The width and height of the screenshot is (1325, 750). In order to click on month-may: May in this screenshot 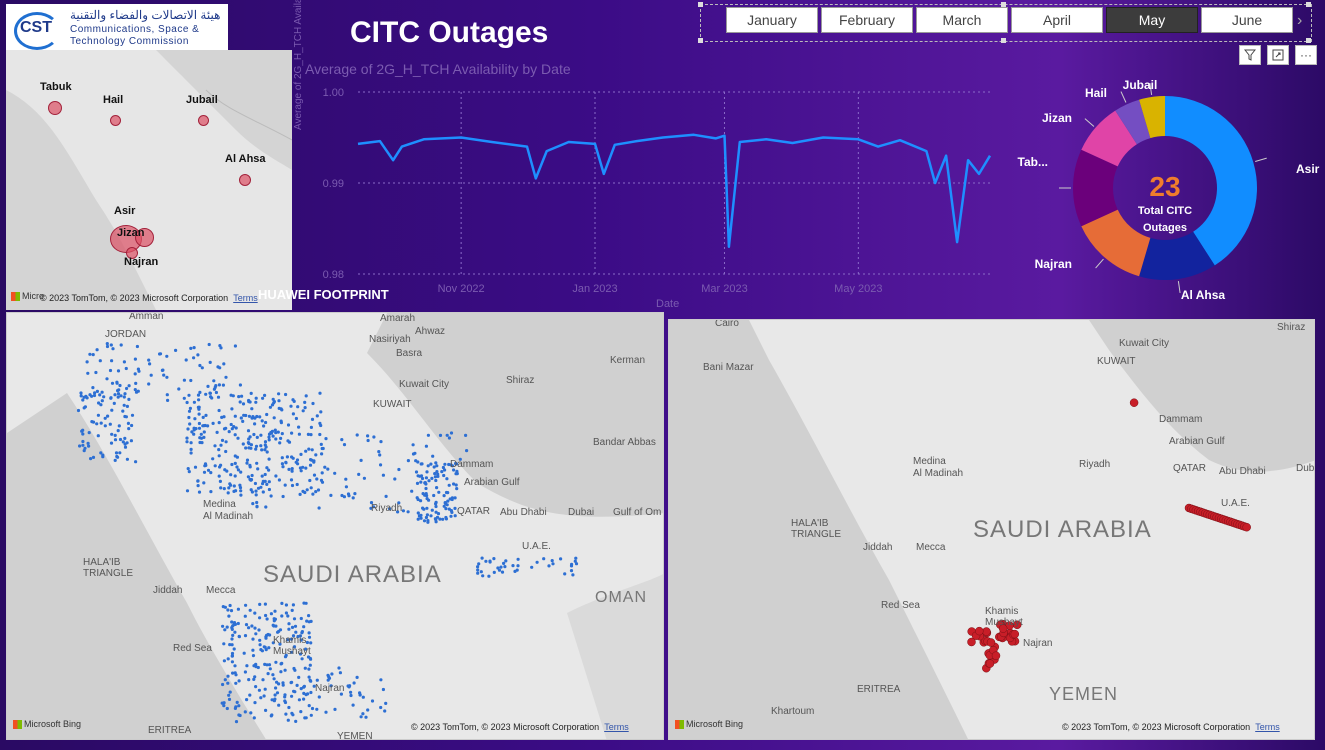, I will do `click(1152, 20)`.